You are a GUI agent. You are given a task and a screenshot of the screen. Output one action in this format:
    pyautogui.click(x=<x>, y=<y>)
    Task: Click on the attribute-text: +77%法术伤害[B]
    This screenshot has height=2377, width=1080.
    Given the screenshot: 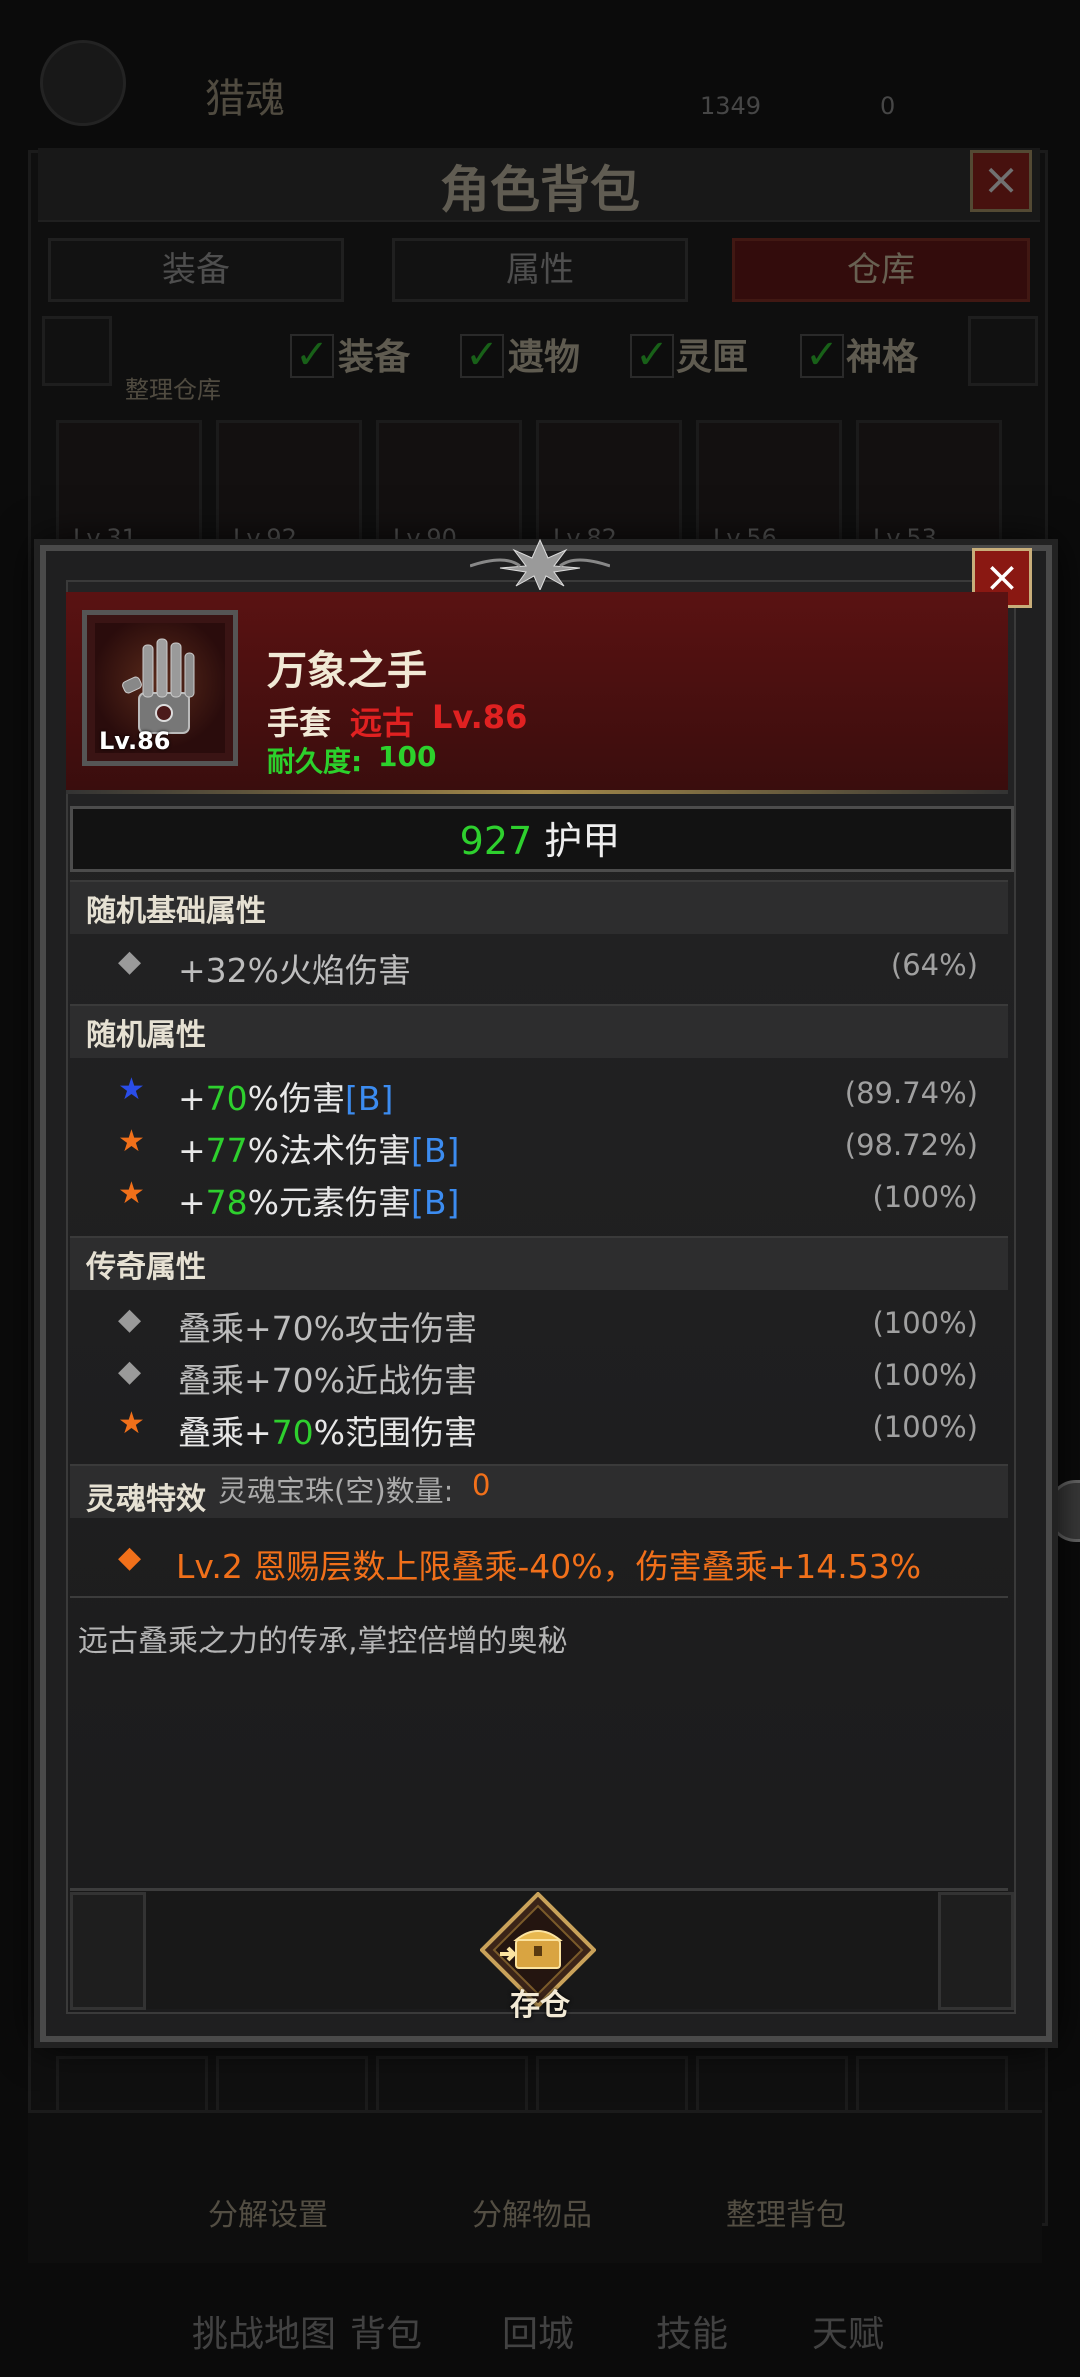 What is the action you would take?
    pyautogui.click(x=319, y=1150)
    